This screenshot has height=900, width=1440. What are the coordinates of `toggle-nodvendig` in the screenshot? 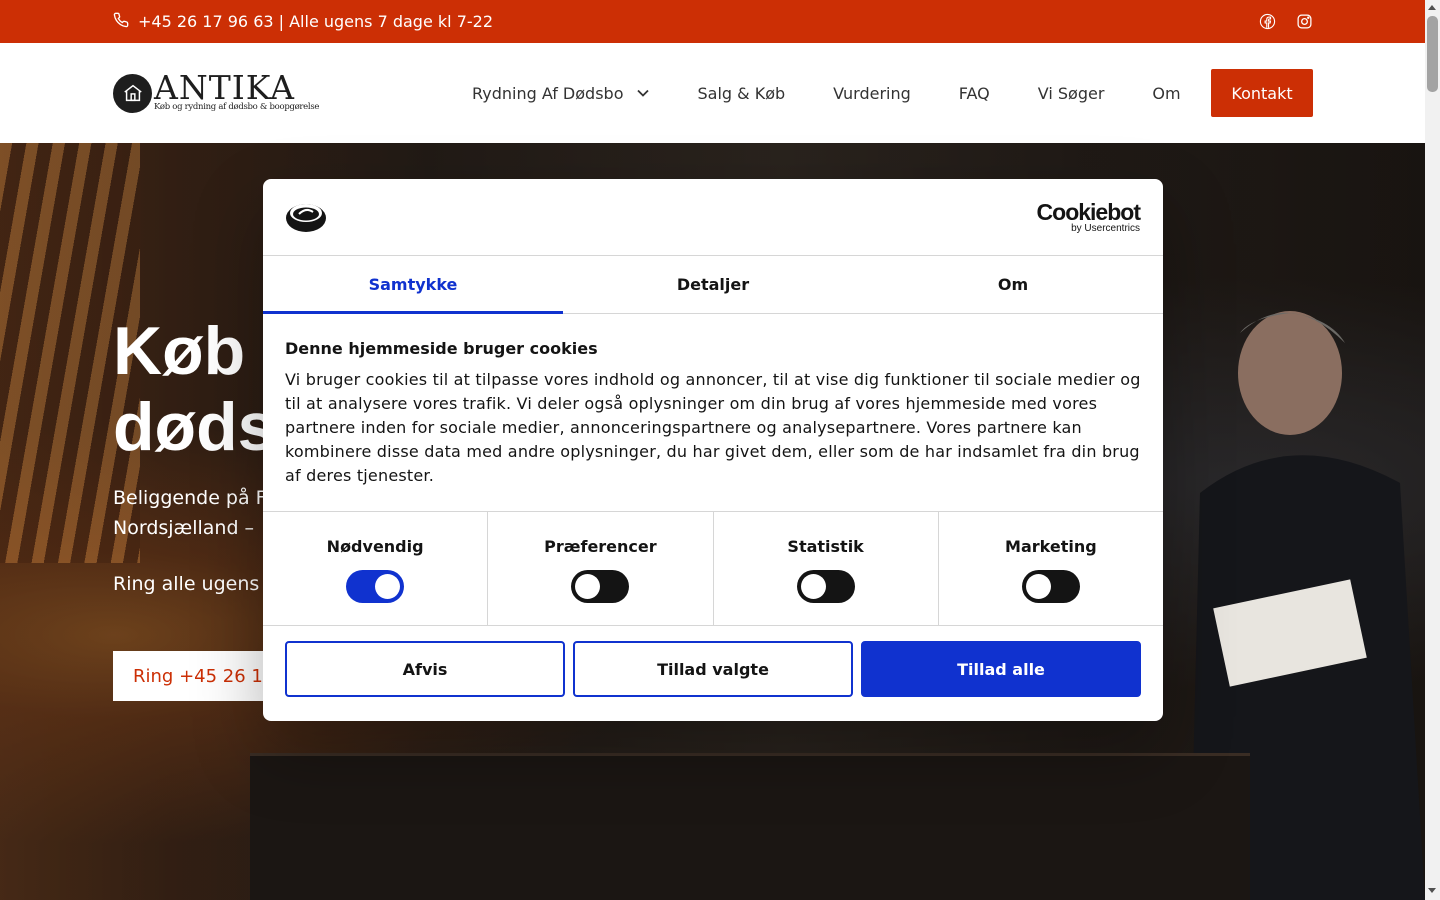 It's located at (375, 586).